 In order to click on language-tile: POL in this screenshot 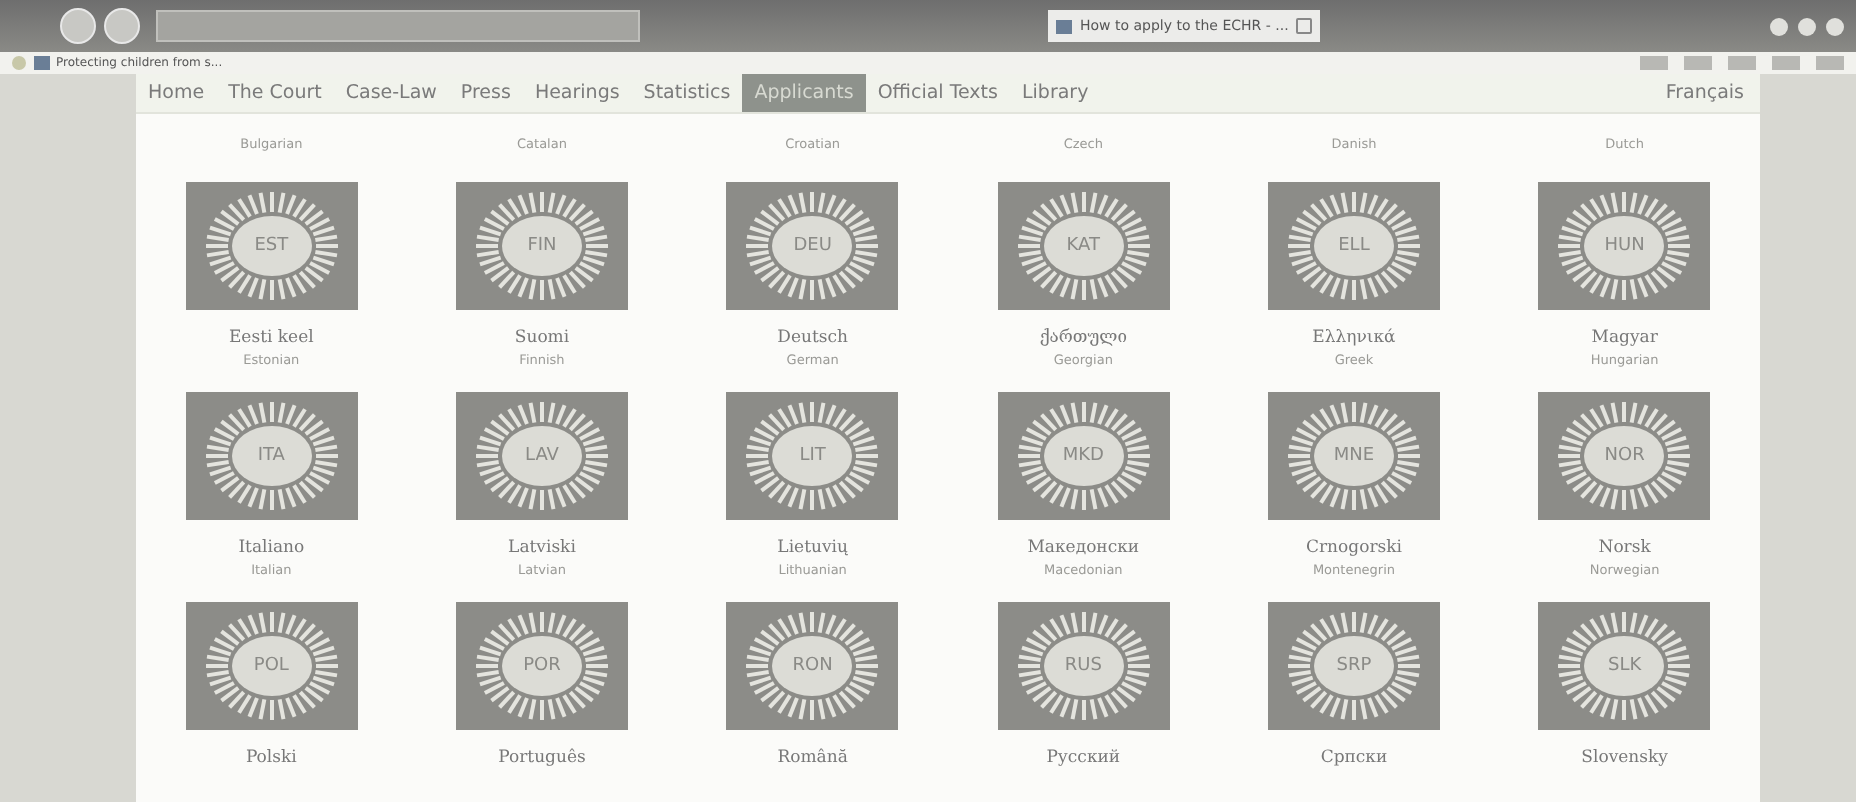, I will do `click(271, 666)`.